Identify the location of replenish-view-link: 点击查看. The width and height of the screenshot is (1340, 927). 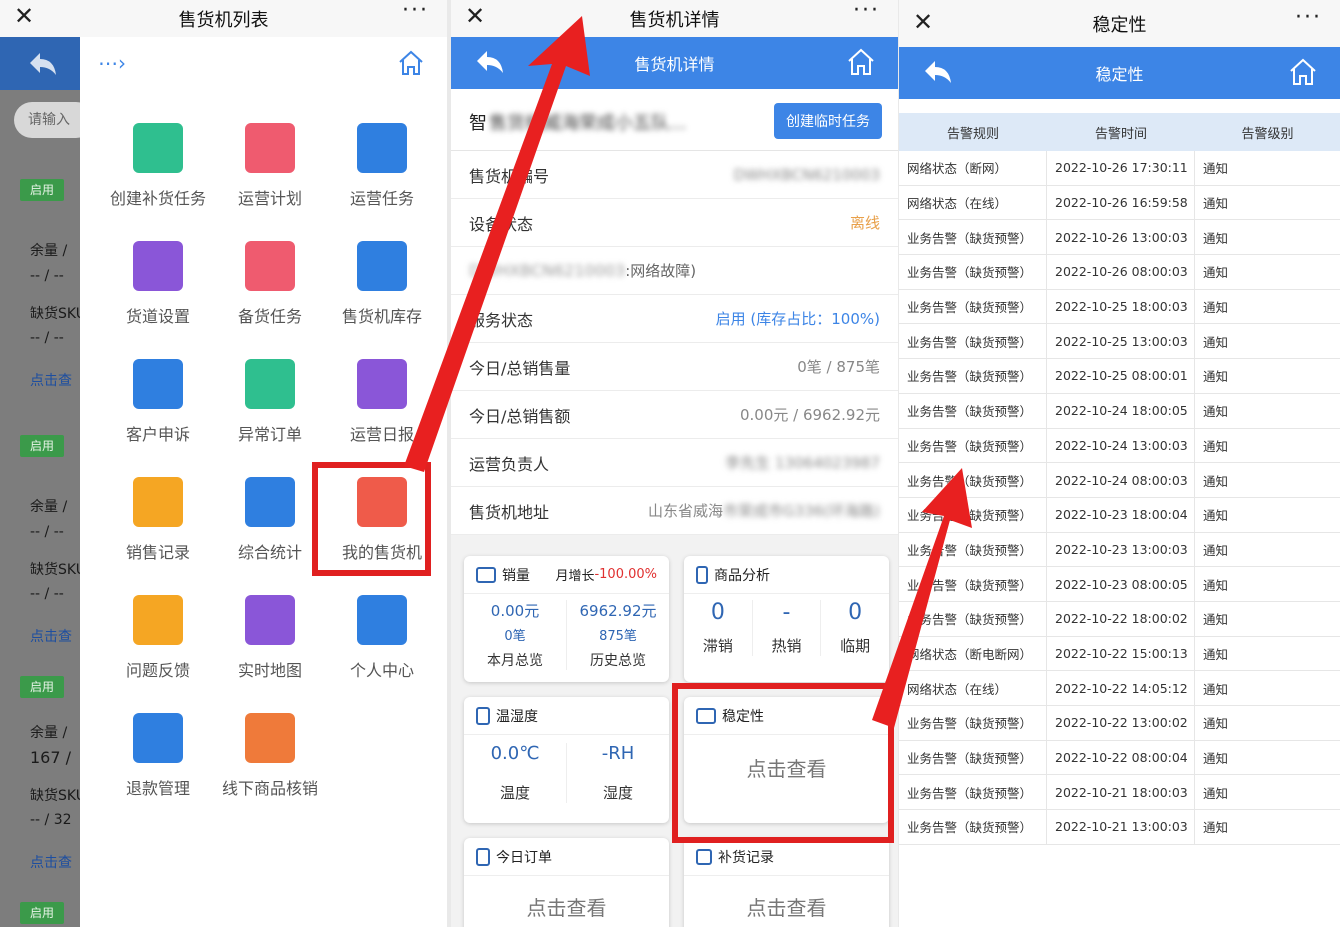
(786, 906).